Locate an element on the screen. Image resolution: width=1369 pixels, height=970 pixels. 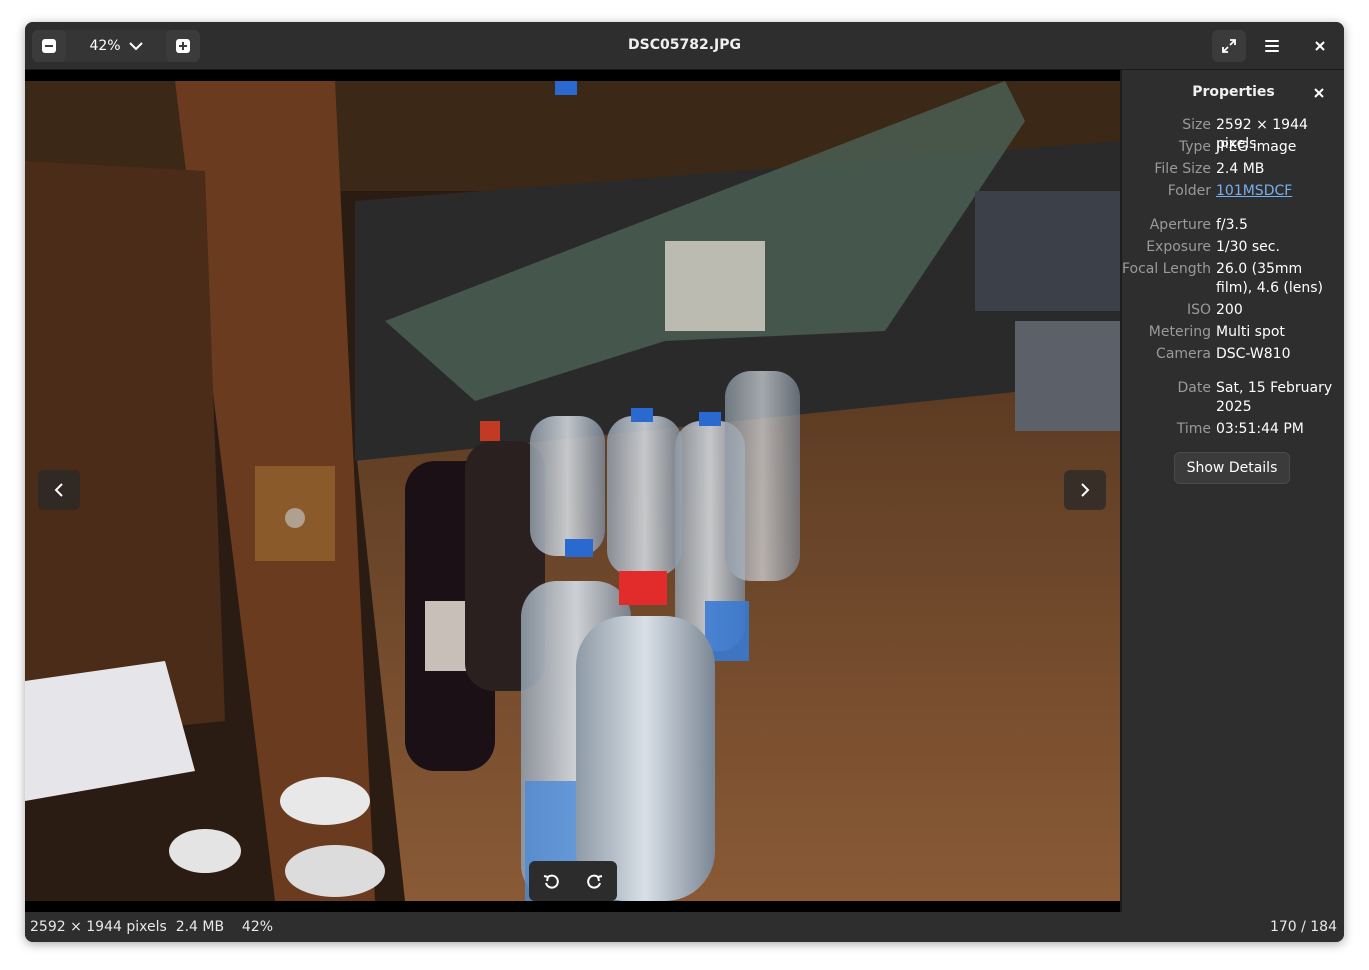
status-bar: 2592 × 1944 pixels 2.4 MB 42% 170 / 184 is located at coordinates (684, 927).